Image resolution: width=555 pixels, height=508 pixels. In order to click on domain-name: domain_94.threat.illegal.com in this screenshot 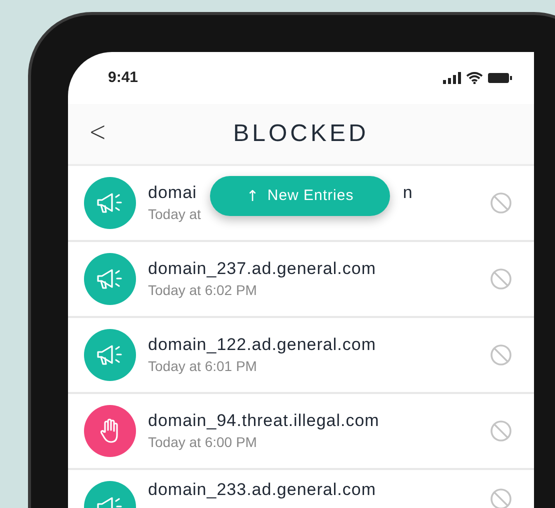, I will do `click(264, 421)`.